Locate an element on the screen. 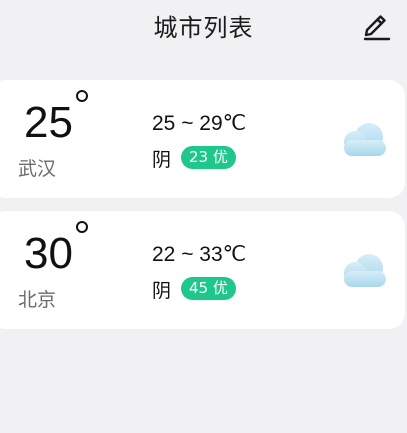 The height and width of the screenshot is (433, 407). temperature-range: 25 ~ 29℃ is located at coordinates (199, 123).